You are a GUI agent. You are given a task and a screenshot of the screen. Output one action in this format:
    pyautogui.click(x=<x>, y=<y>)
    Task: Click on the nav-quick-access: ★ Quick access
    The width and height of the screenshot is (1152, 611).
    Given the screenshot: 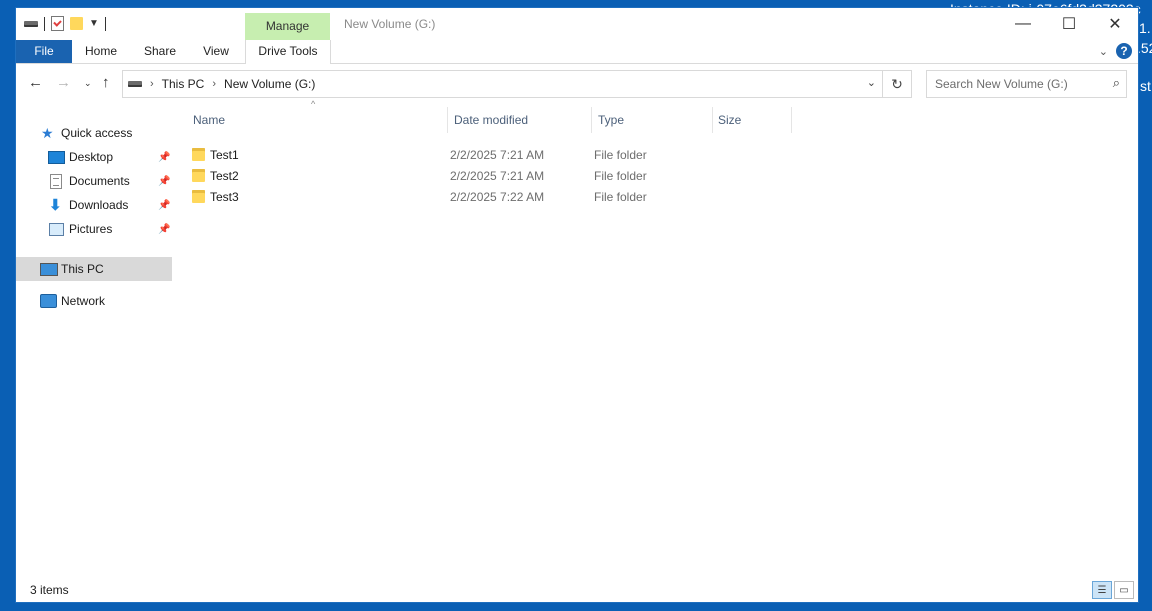 What is the action you would take?
    pyautogui.click(x=94, y=133)
    